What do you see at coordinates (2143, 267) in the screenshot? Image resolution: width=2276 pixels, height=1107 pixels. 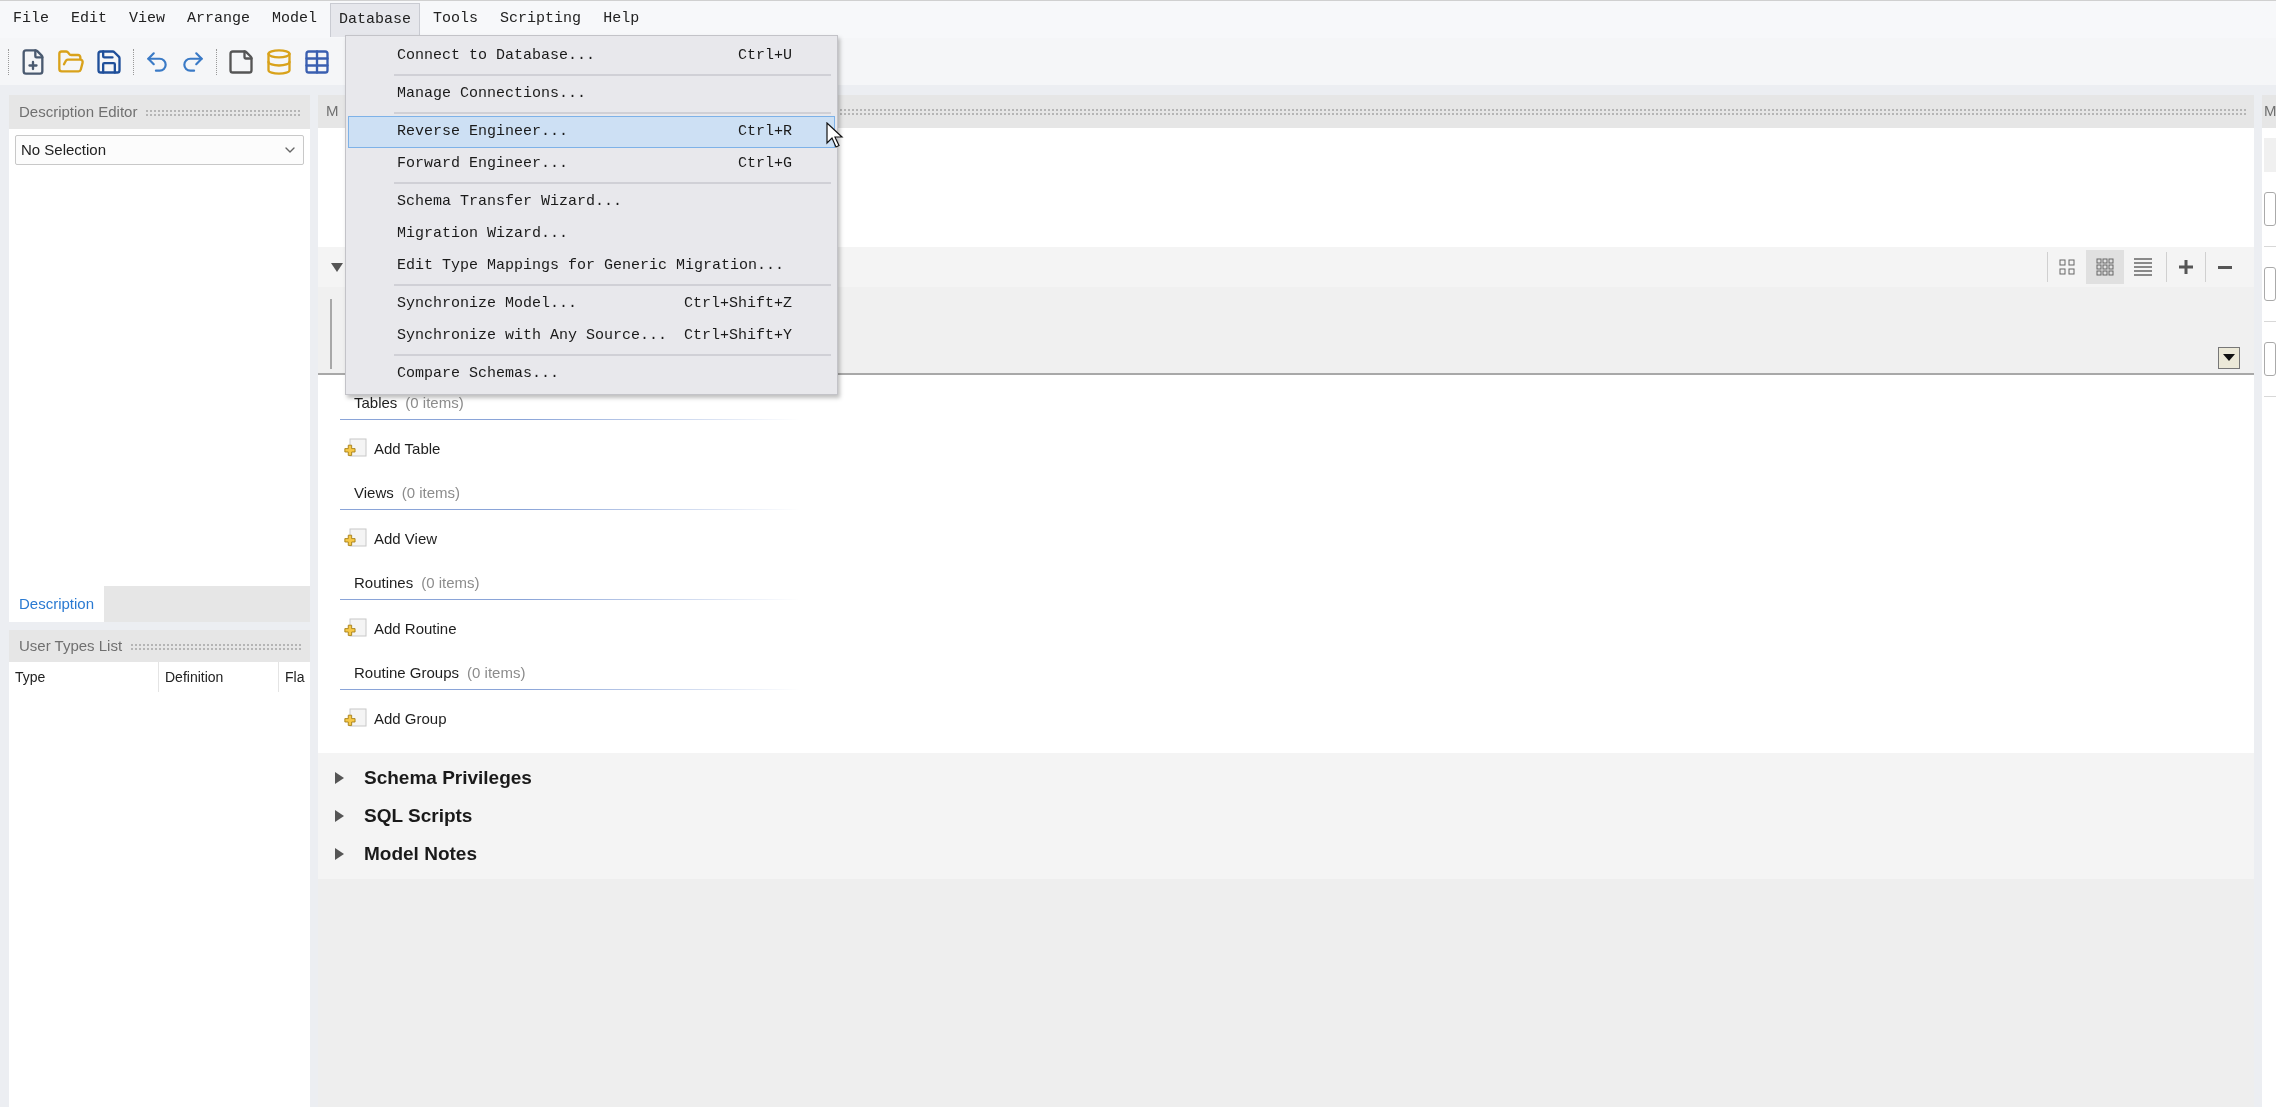 I see `list-view-icon` at bounding box center [2143, 267].